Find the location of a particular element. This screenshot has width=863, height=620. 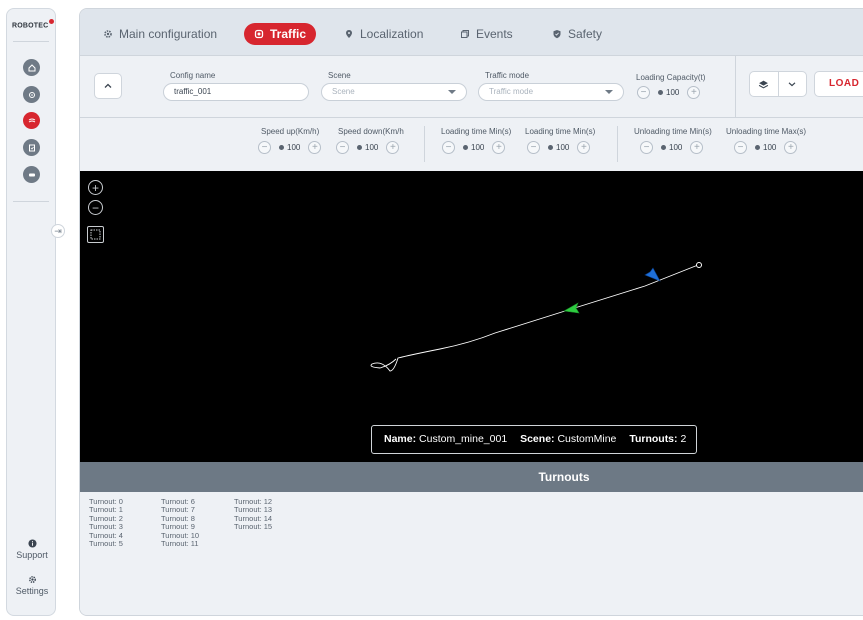

loading-time-min-label: Loading time Min(s) is located at coordinates (476, 131).